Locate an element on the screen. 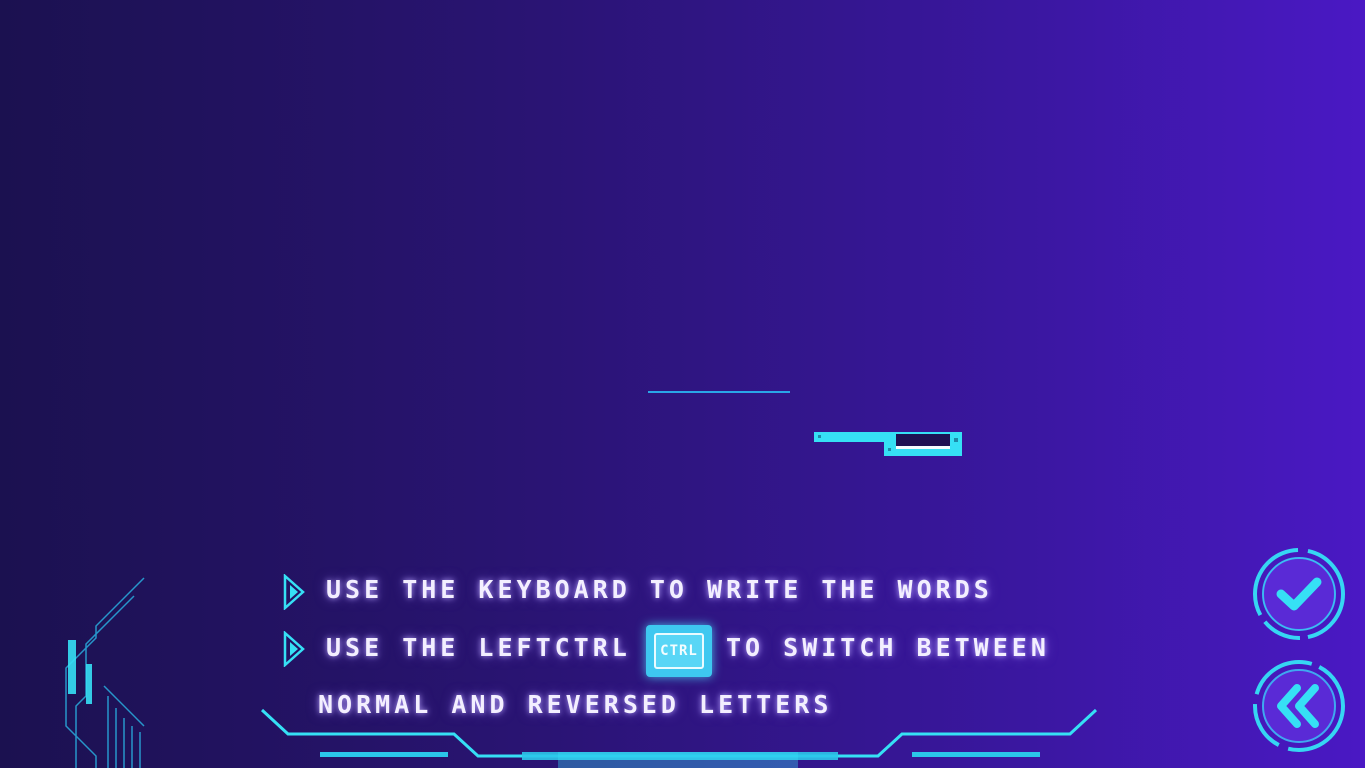 The width and height of the screenshot is (1365, 768). circuit-decoration-left is located at coordinates (105, 672).